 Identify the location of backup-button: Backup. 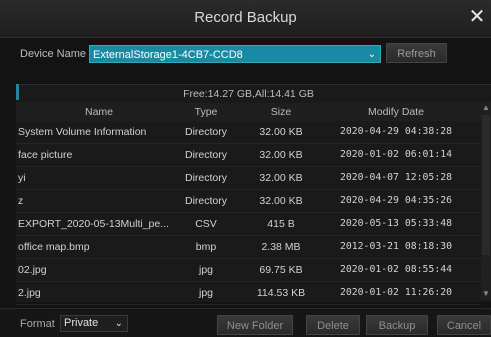
(397, 325).